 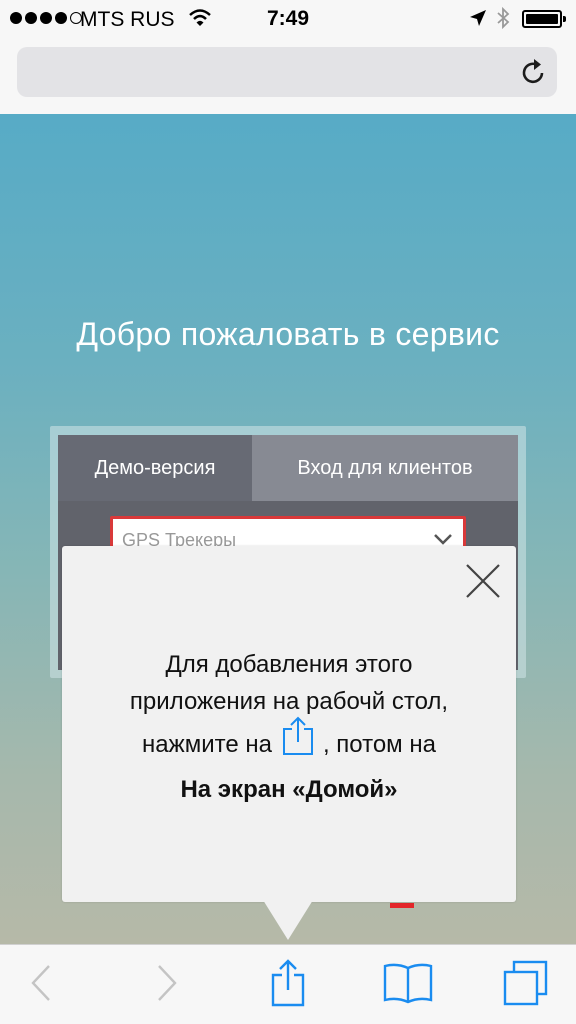 I want to click on popup-line-4: На экран «Домой», so click(x=289, y=789).